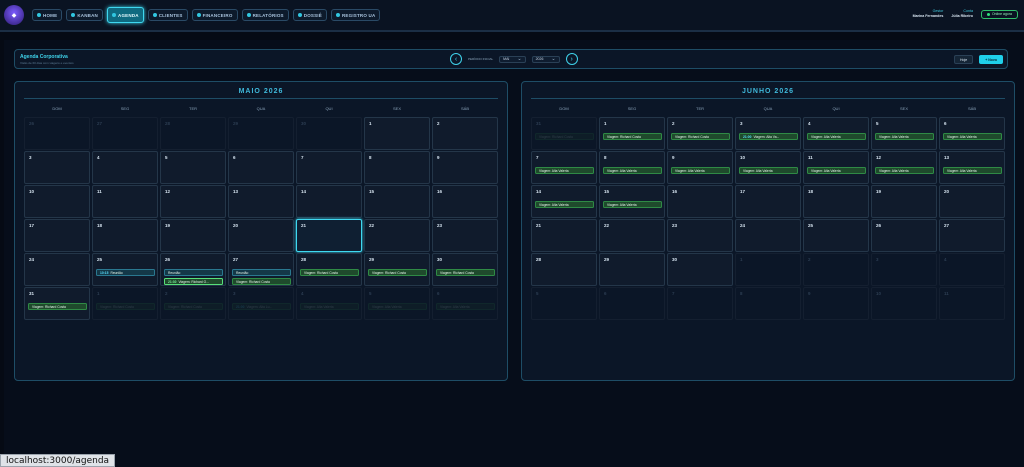  Describe the element at coordinates (355, 15) in the screenshot. I see `nav-registro-ua: REGISTRO UA` at that location.